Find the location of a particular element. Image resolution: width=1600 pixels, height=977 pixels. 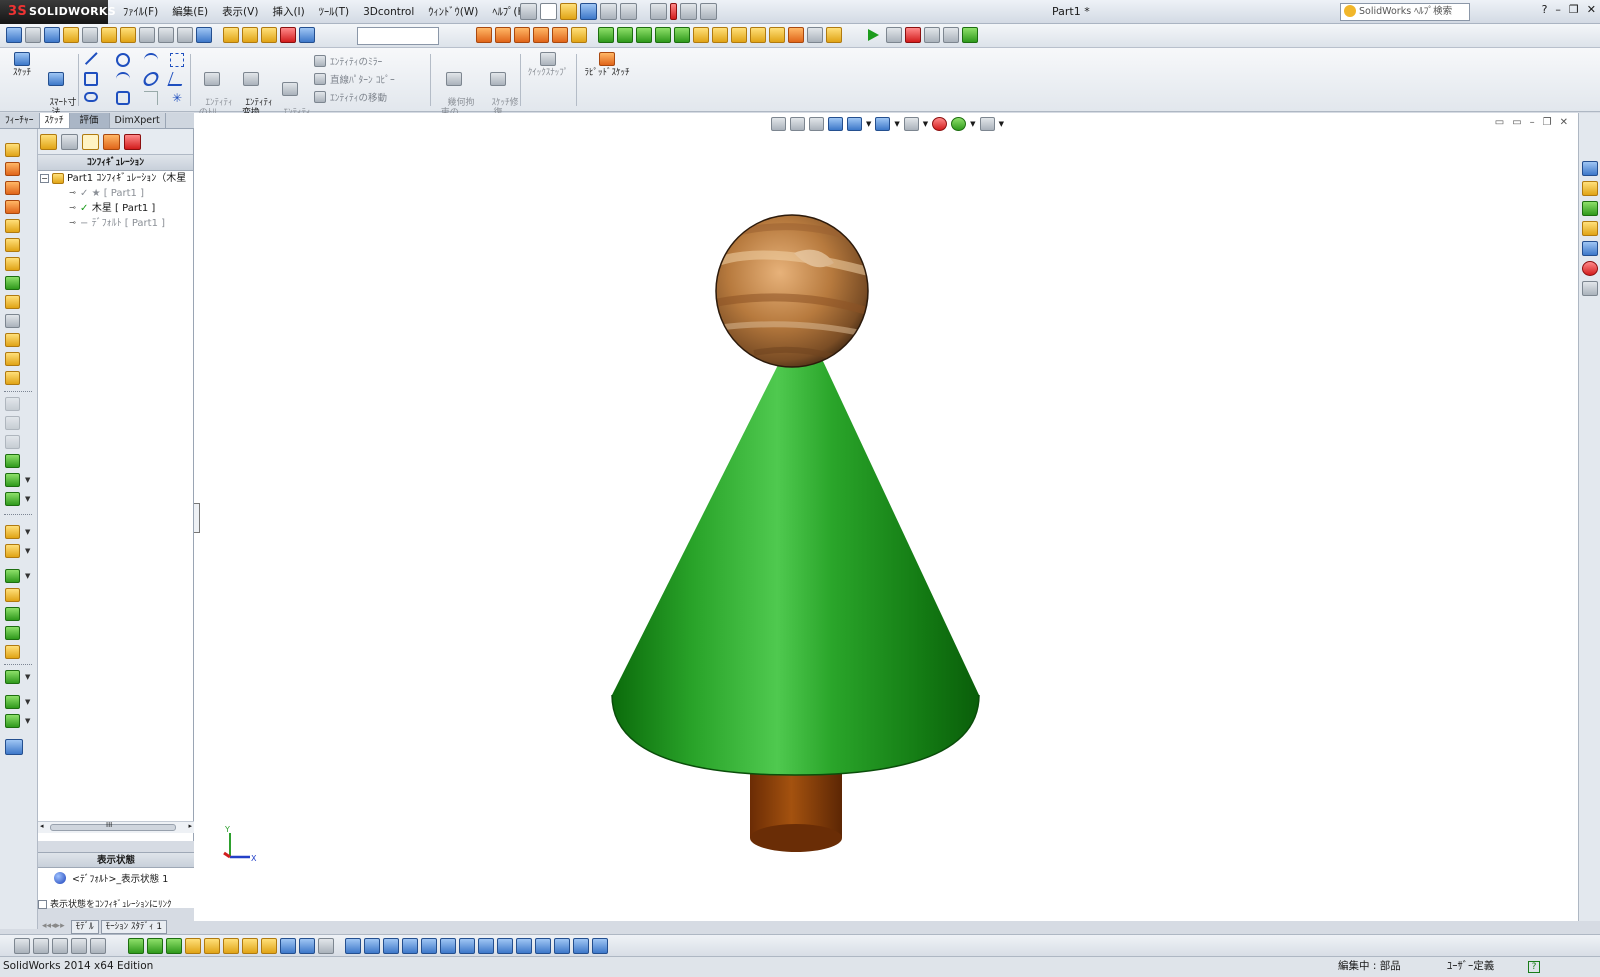

scroll-left-icon: ◂ is located at coordinates (42, 826).